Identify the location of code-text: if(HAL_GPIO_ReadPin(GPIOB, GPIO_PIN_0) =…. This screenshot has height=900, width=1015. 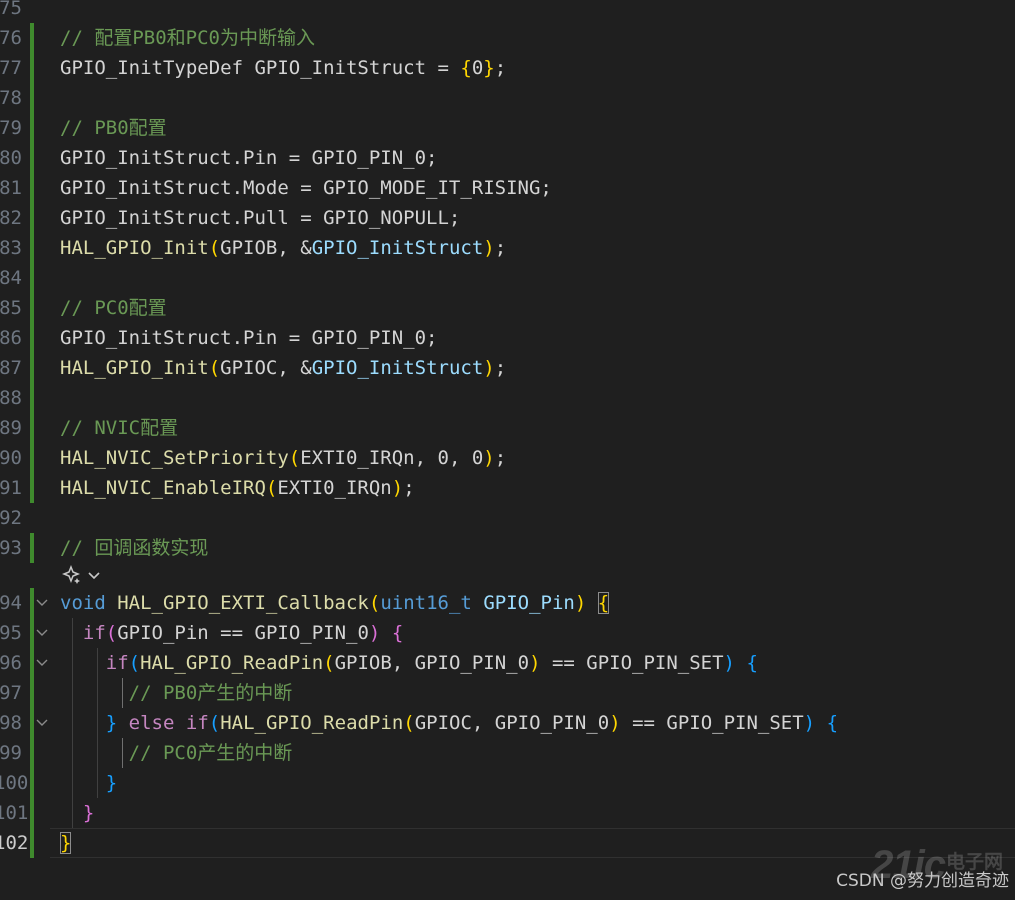
(409, 663).